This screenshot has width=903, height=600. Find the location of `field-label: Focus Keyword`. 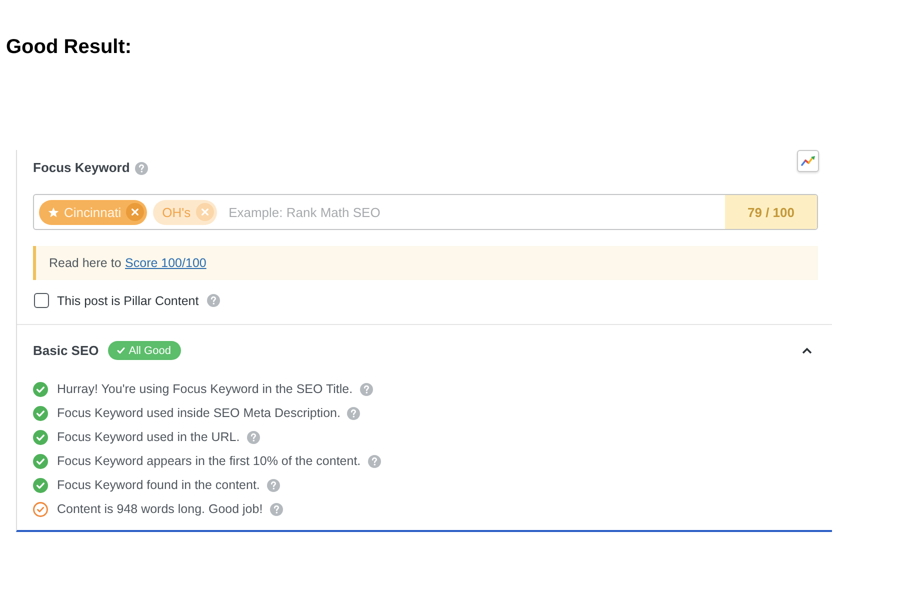

field-label: Focus Keyword is located at coordinates (81, 168).